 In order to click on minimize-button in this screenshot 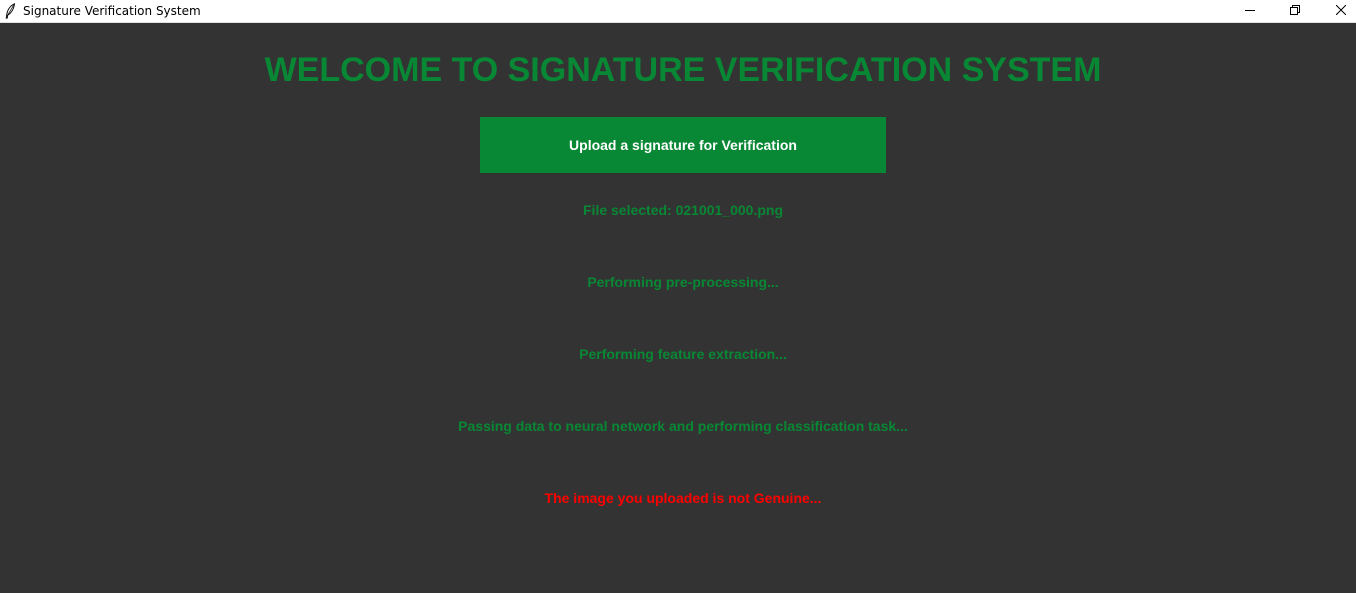, I will do `click(1250, 11)`.